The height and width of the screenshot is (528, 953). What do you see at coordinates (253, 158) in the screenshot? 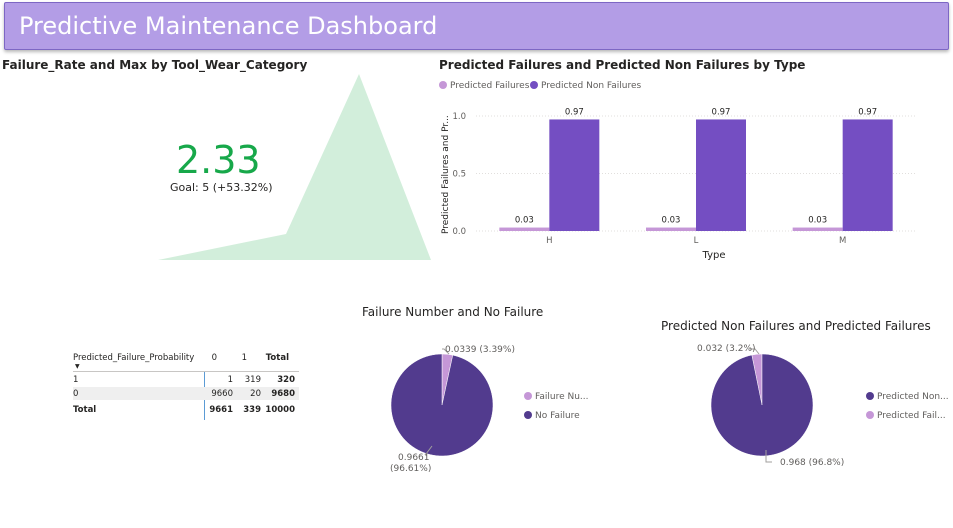
I see `check-icon: ✓` at bounding box center [253, 158].